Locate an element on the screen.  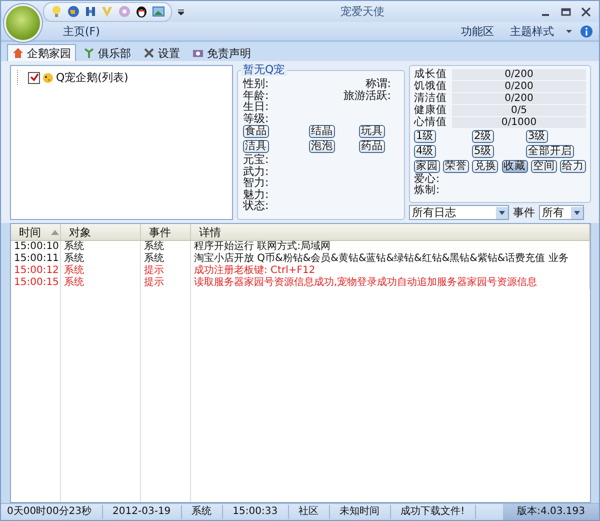
field-label: 魅力: is located at coordinates (256, 194).